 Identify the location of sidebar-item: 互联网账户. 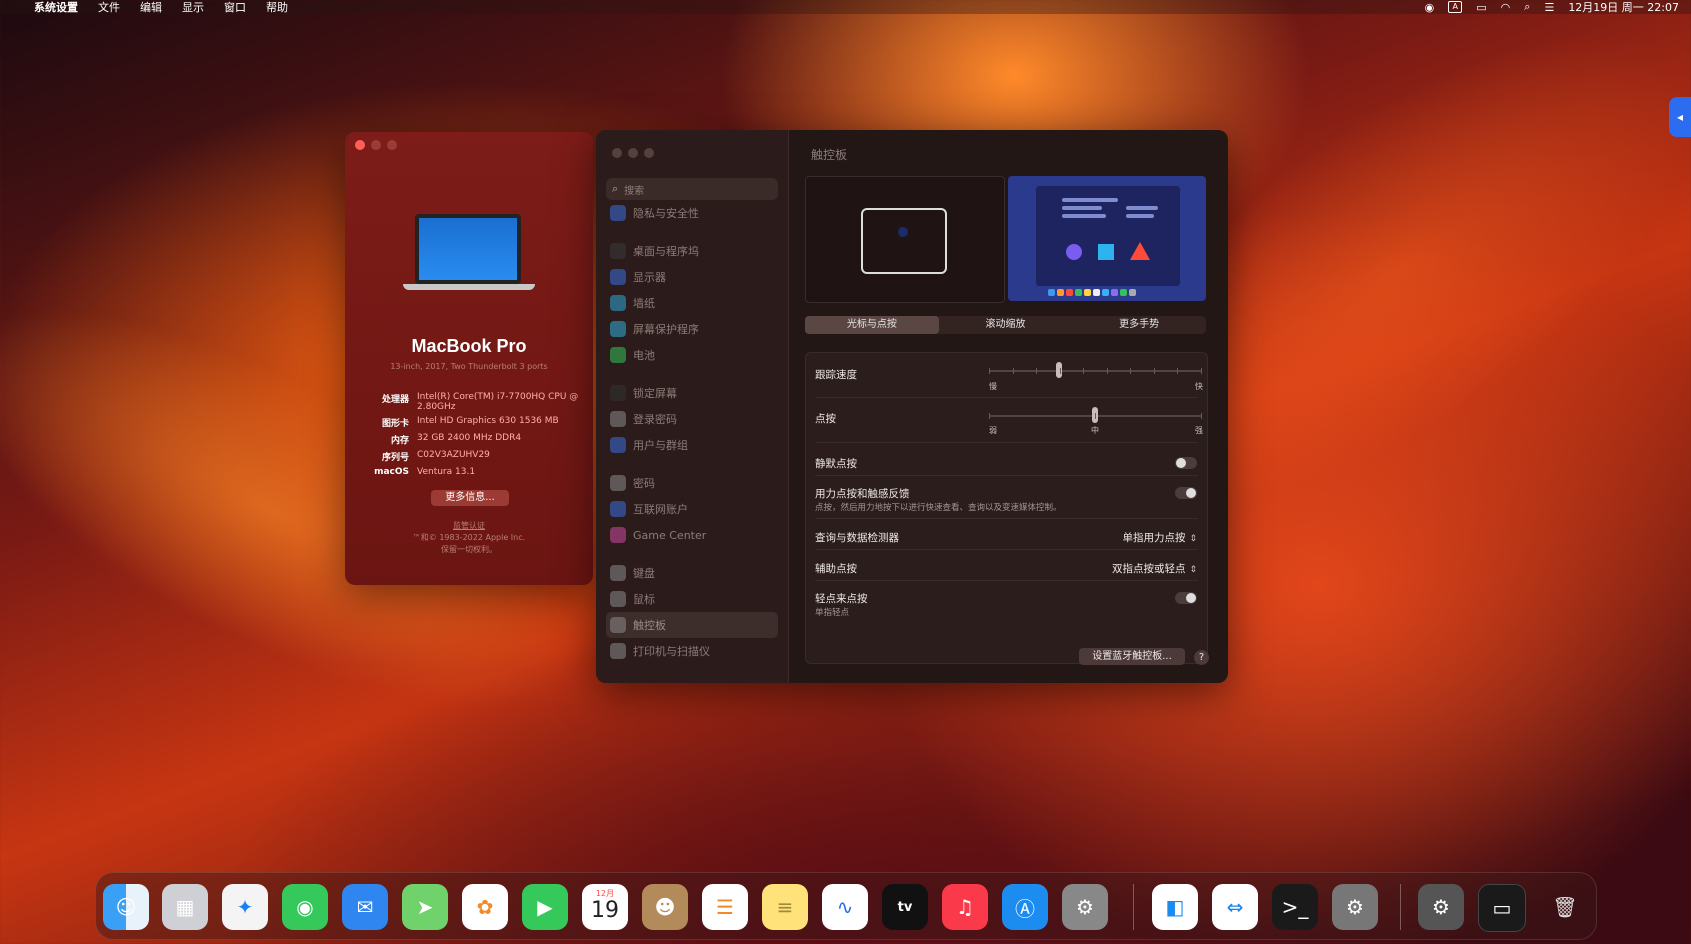
(692, 509).